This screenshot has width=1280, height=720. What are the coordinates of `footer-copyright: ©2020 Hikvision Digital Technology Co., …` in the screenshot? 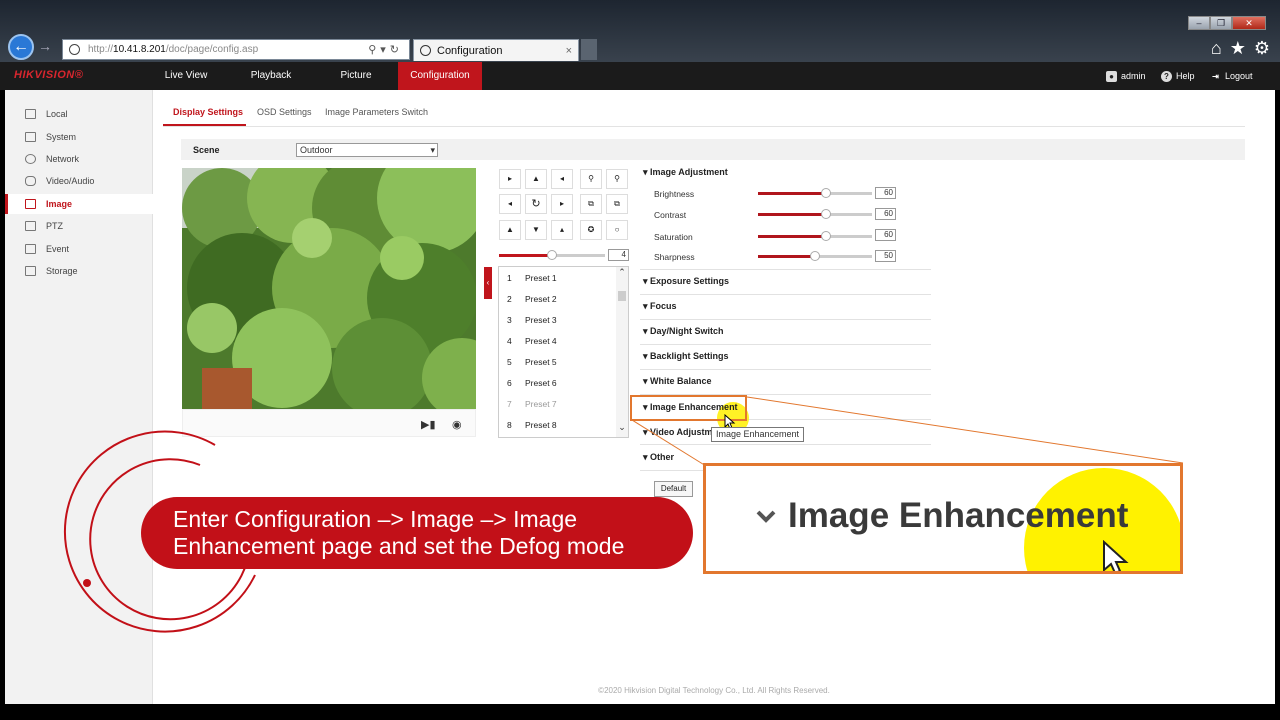 It's located at (714, 690).